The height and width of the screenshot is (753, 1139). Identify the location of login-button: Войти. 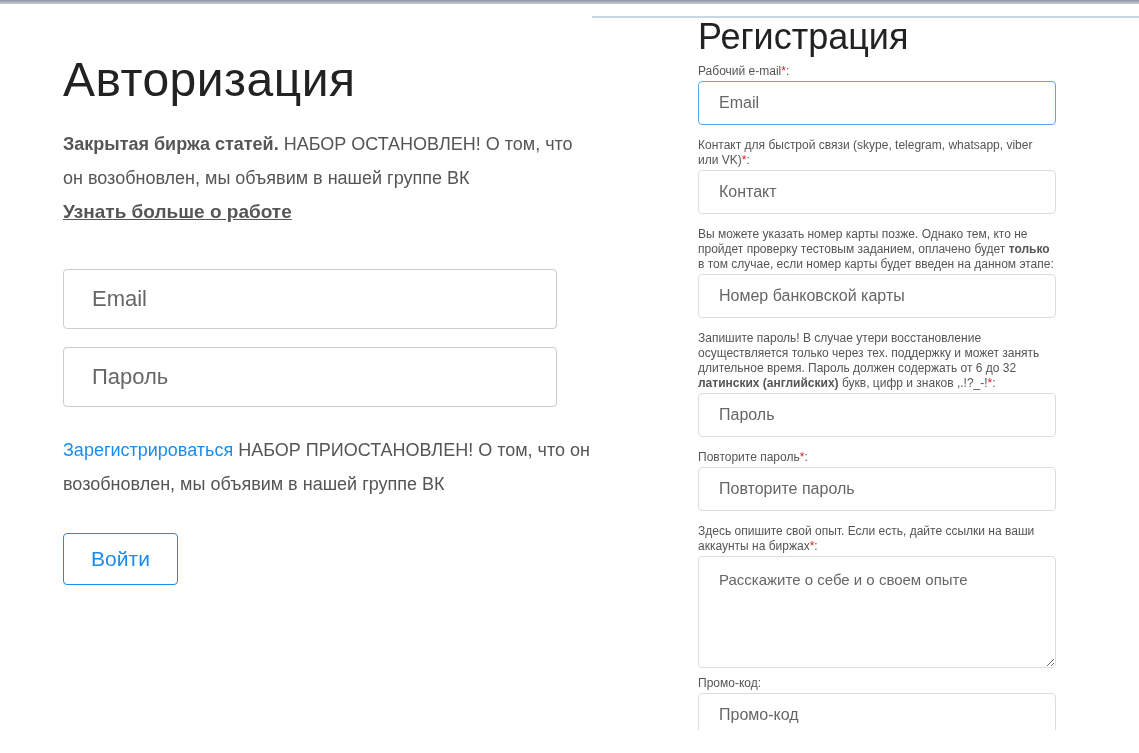
(120, 559).